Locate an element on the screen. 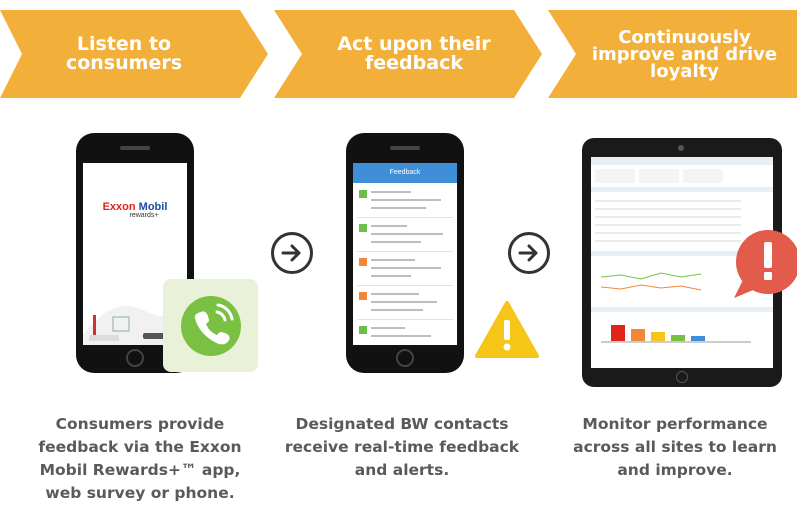  exxonmobil-logo: Exxon Mobil rewards+ is located at coordinates (135, 210).